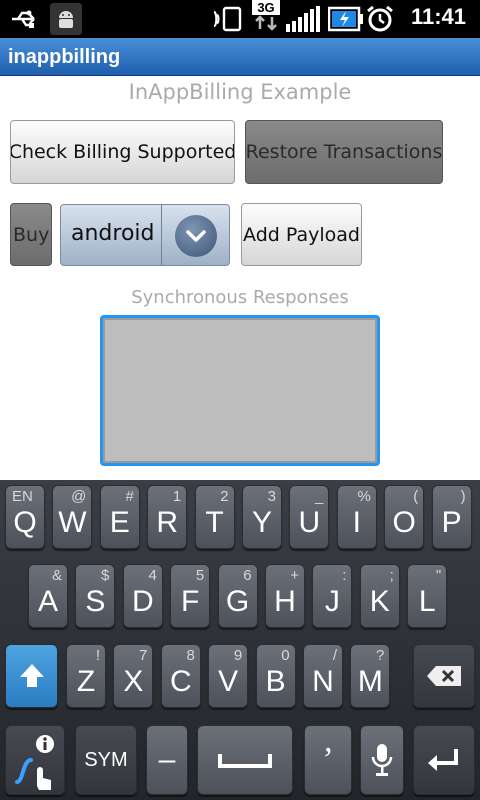 This screenshot has width=480, height=800. I want to click on add-payload-label: Add Payload, so click(301, 234).